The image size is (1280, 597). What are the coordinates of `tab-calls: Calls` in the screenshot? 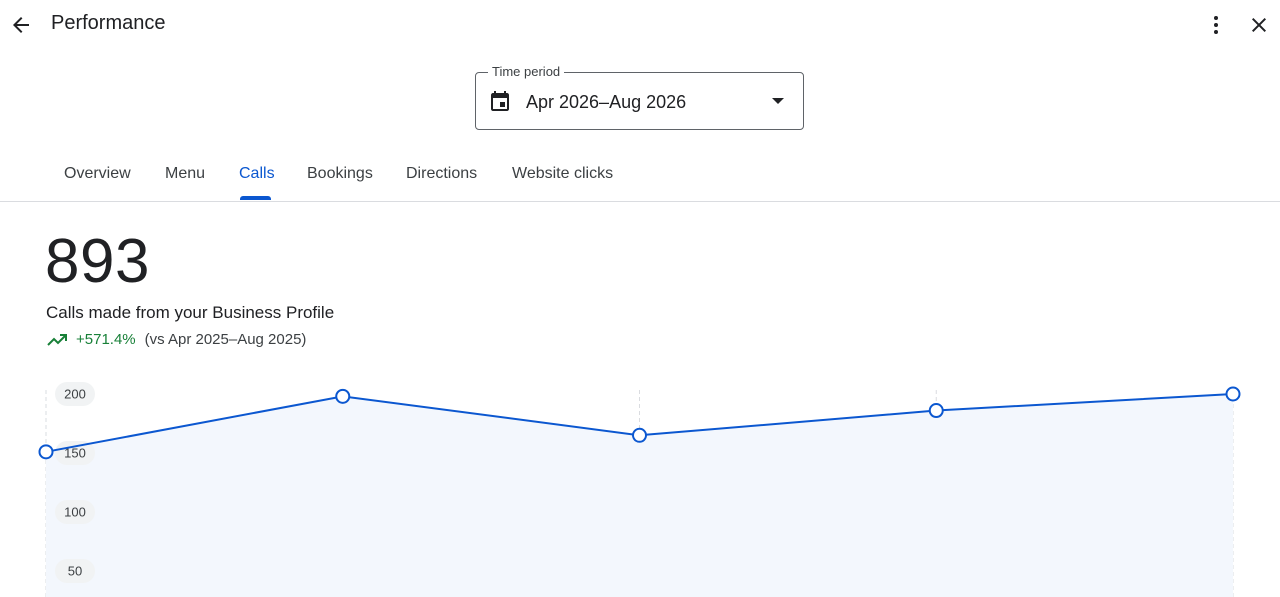 It's located at (257, 174).